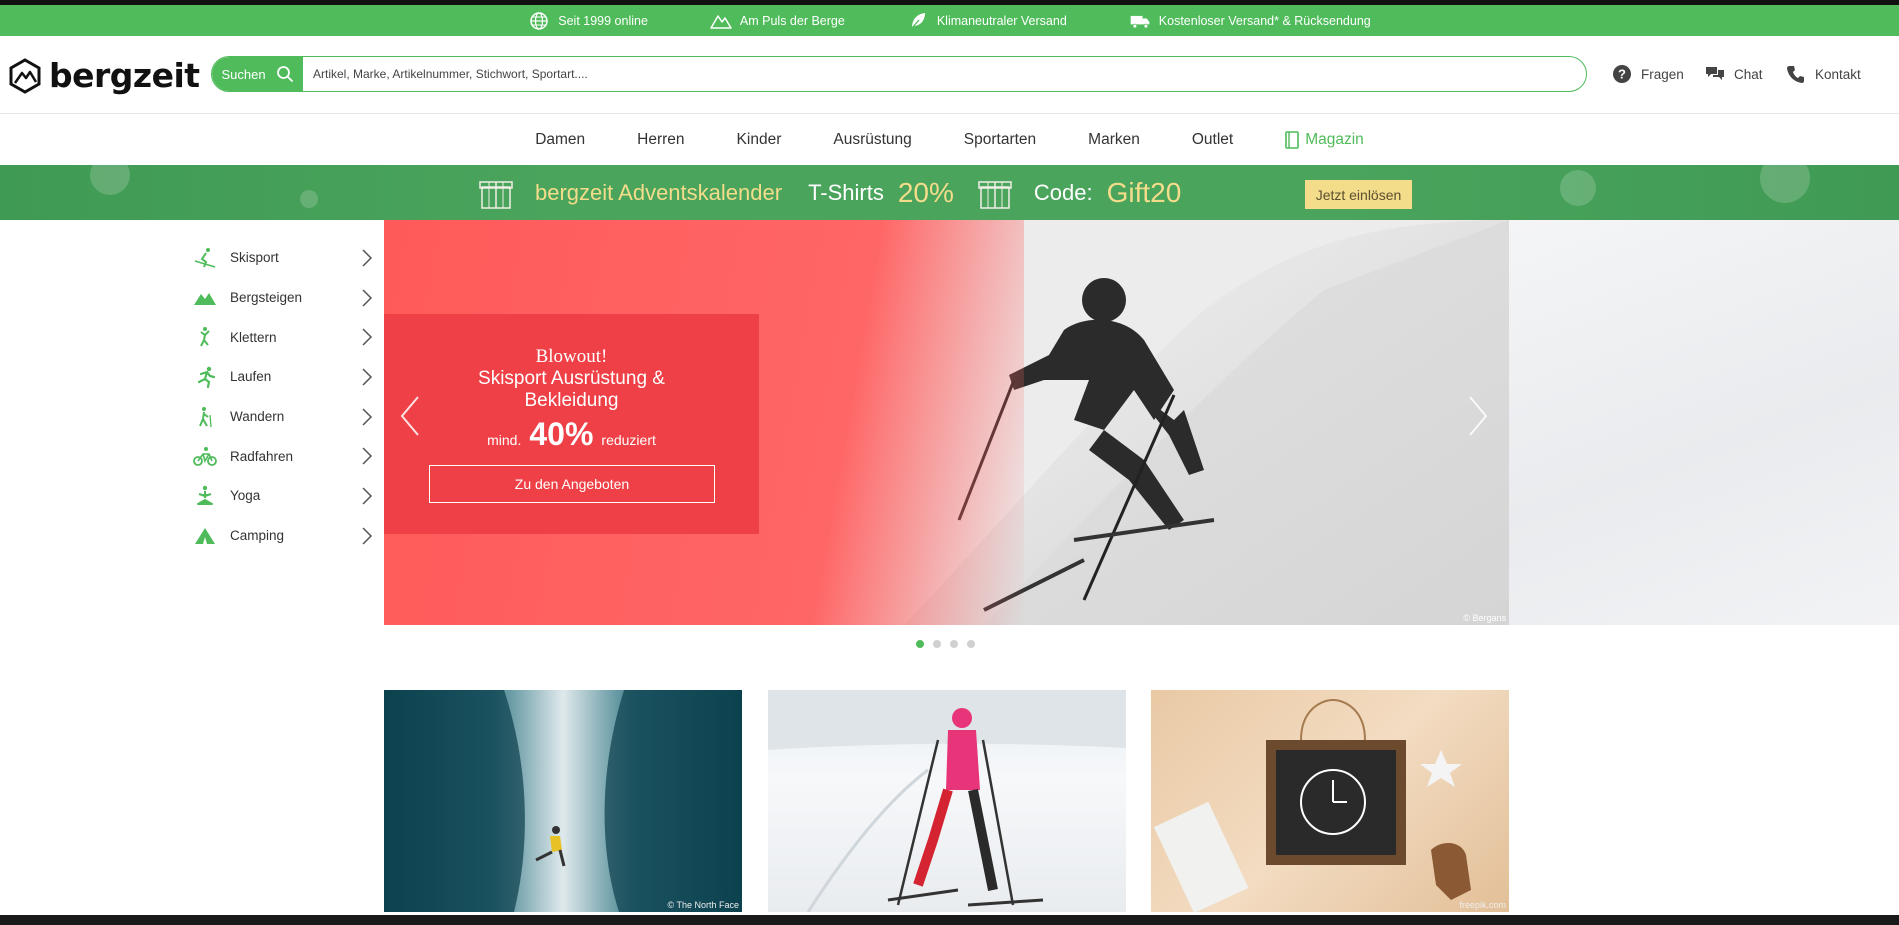 This screenshot has height=925, width=1899. I want to click on usp-label: Am Puls der Berge, so click(792, 20).